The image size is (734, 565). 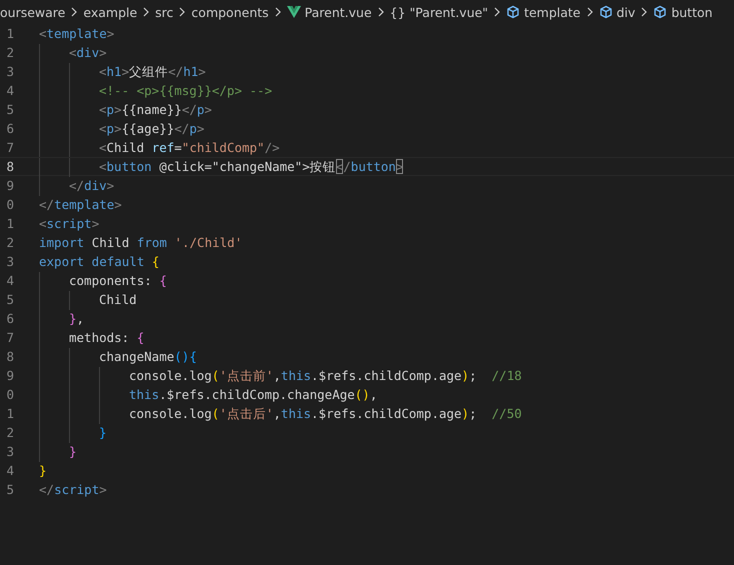 What do you see at coordinates (325, 375) in the screenshot?
I see `code-line: console.log('点击前',this.$refs.childComp.age); //18` at bounding box center [325, 375].